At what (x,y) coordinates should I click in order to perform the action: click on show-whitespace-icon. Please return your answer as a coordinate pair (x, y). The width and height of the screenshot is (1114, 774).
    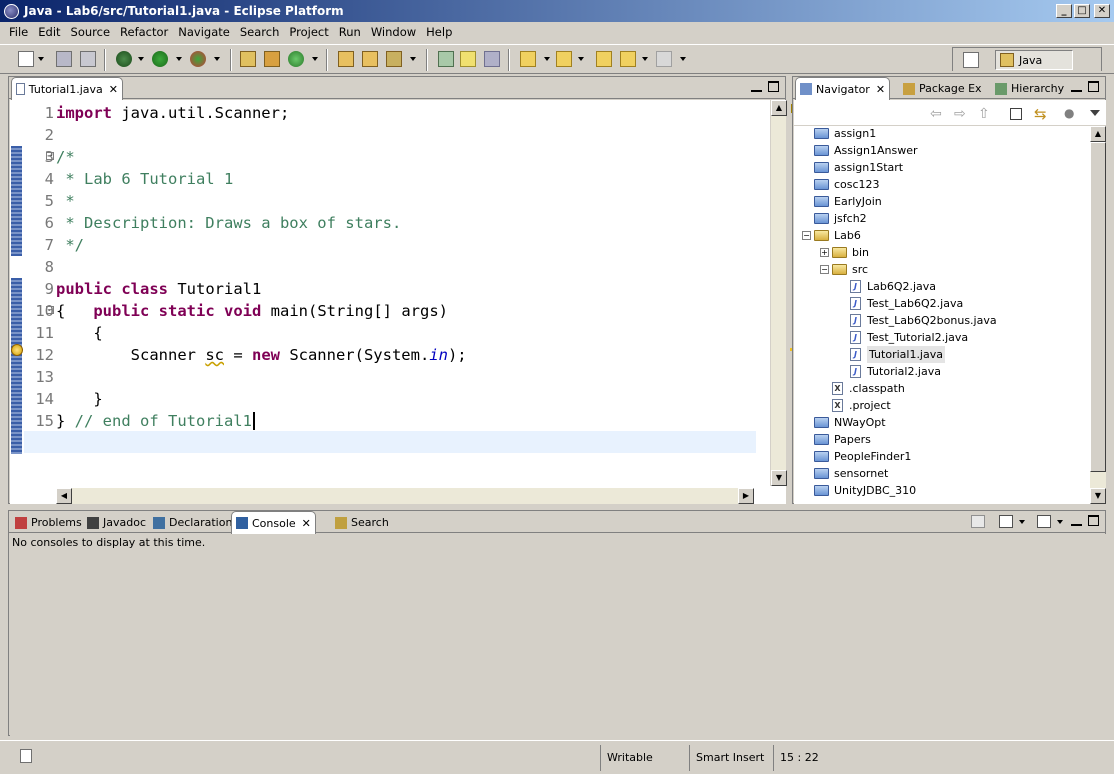
    Looking at the image, I should click on (492, 59).